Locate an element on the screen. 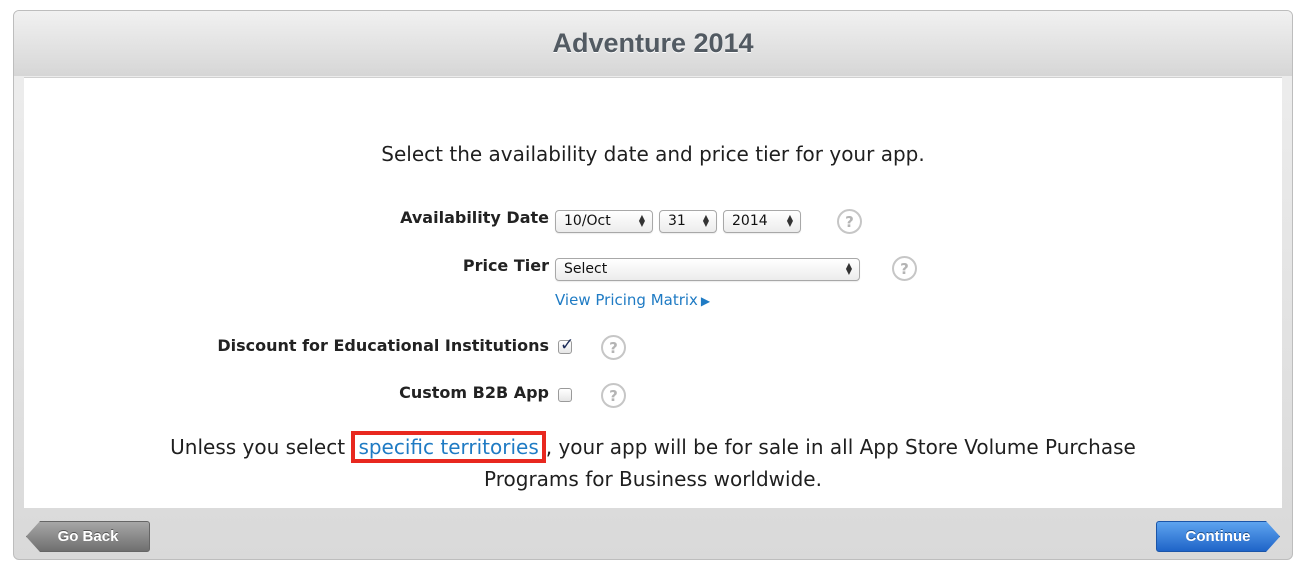 This screenshot has width=1304, height=572. highlight-box: specific territories is located at coordinates (448, 447).